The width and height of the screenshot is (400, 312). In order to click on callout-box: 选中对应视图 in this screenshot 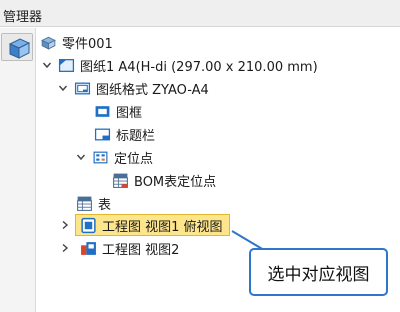, I will do `click(318, 272)`.